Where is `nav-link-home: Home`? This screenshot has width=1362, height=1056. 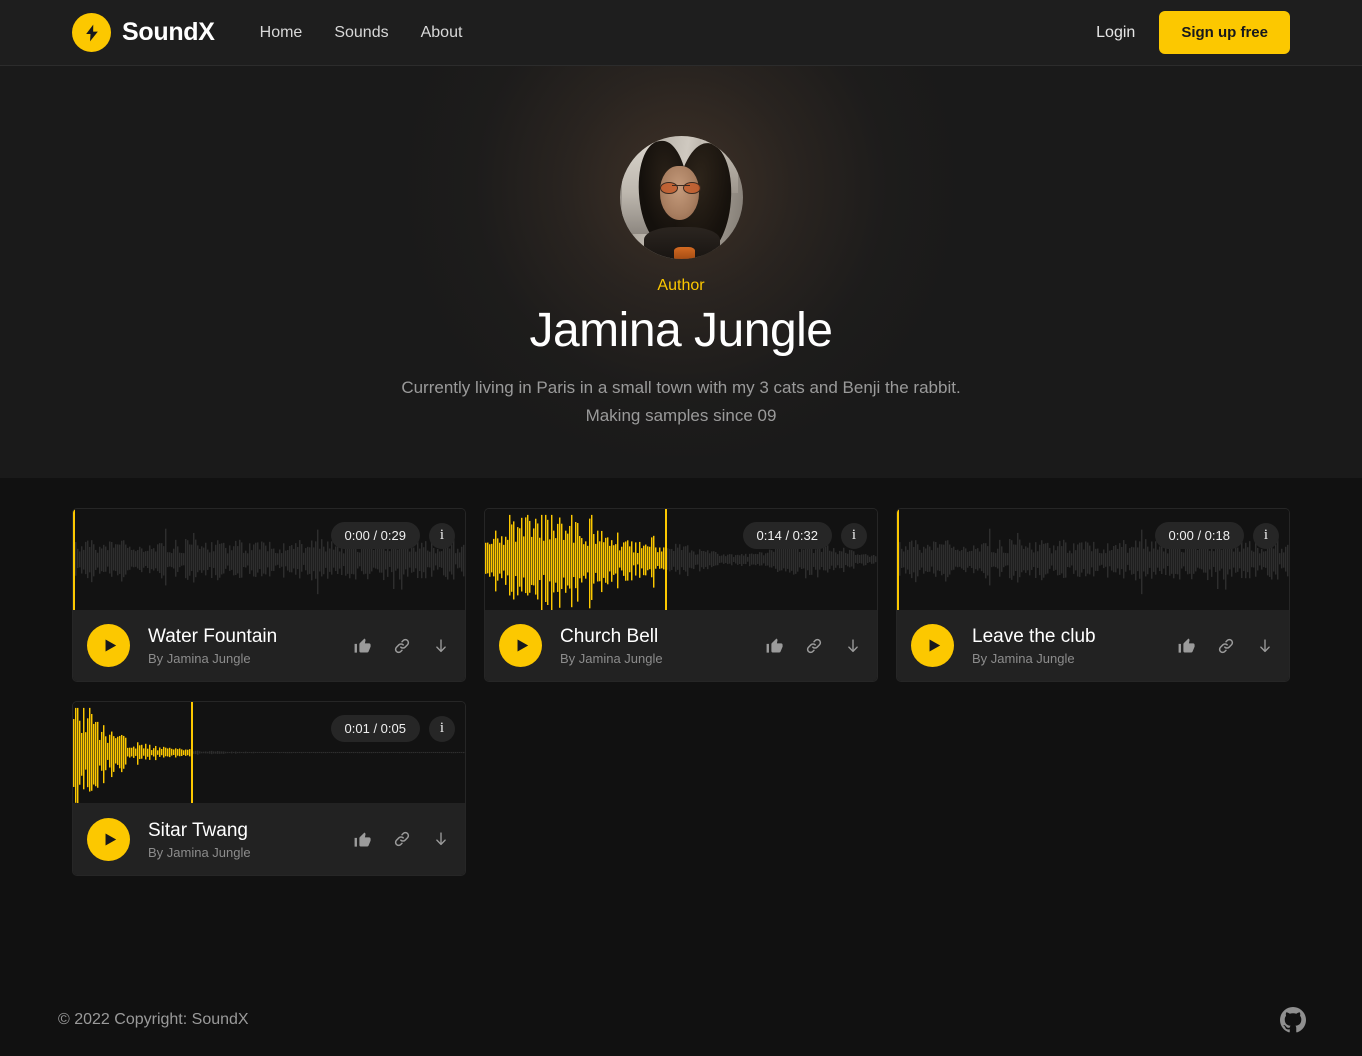
nav-link-home: Home is located at coordinates (281, 33).